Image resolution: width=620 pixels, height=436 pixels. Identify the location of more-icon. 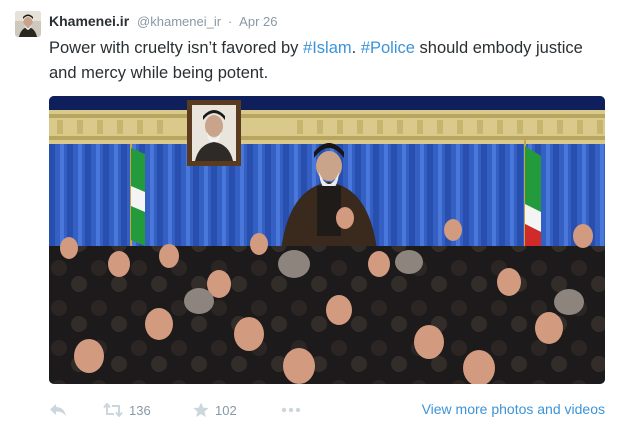
(291, 410).